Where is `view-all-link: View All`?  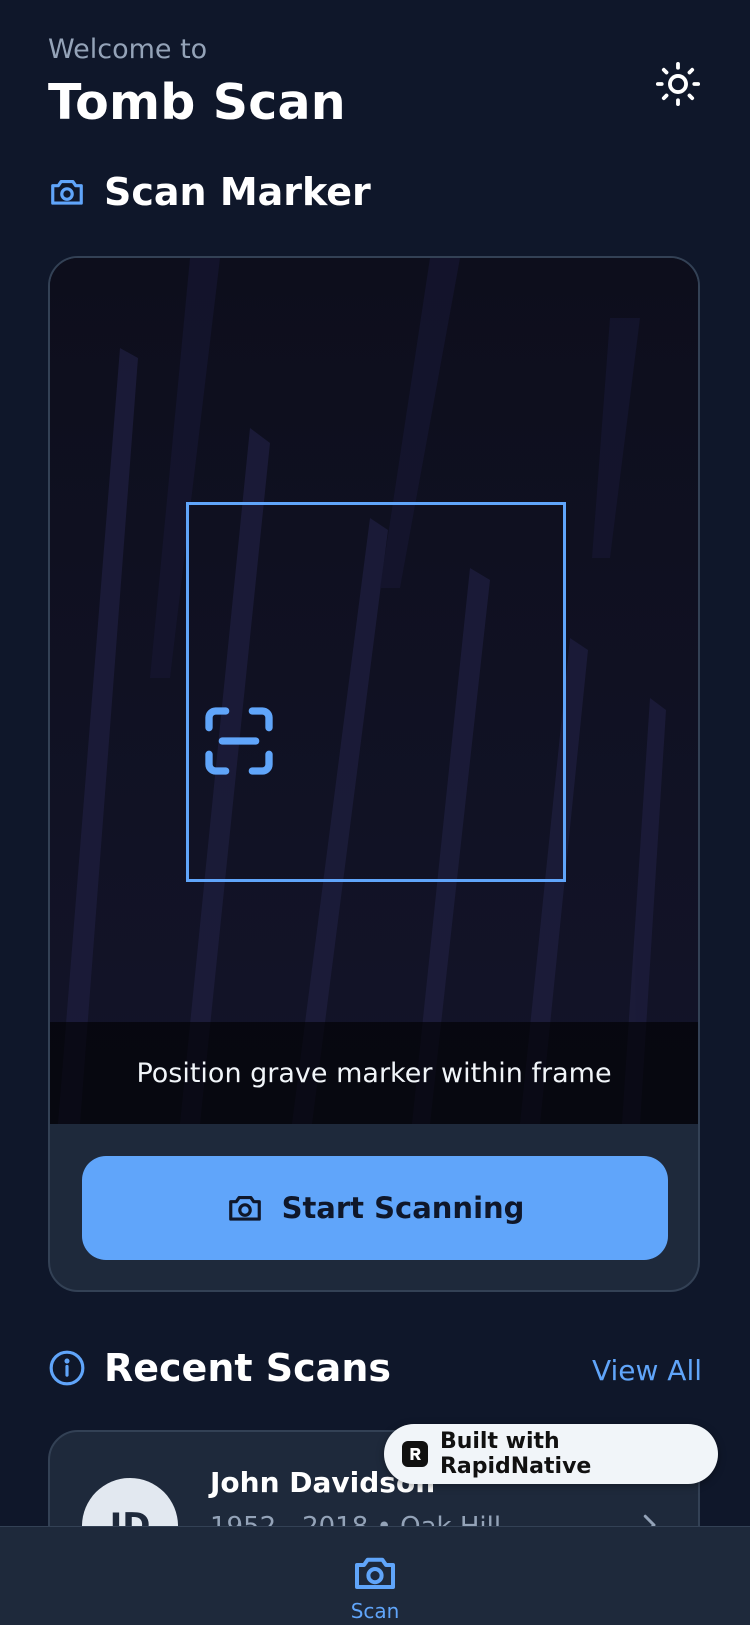 view-all-link: View All is located at coordinates (647, 1370).